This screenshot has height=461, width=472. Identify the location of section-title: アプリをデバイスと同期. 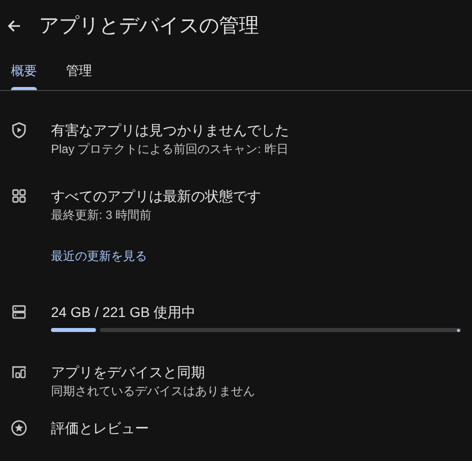
(128, 372).